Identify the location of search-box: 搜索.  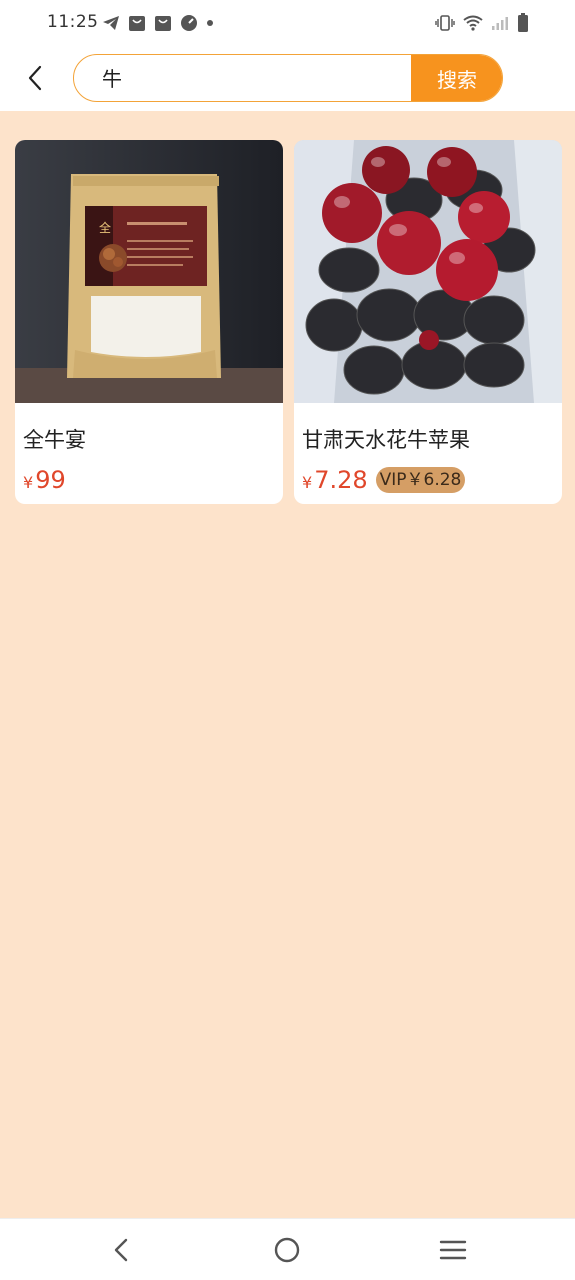
(288, 78).